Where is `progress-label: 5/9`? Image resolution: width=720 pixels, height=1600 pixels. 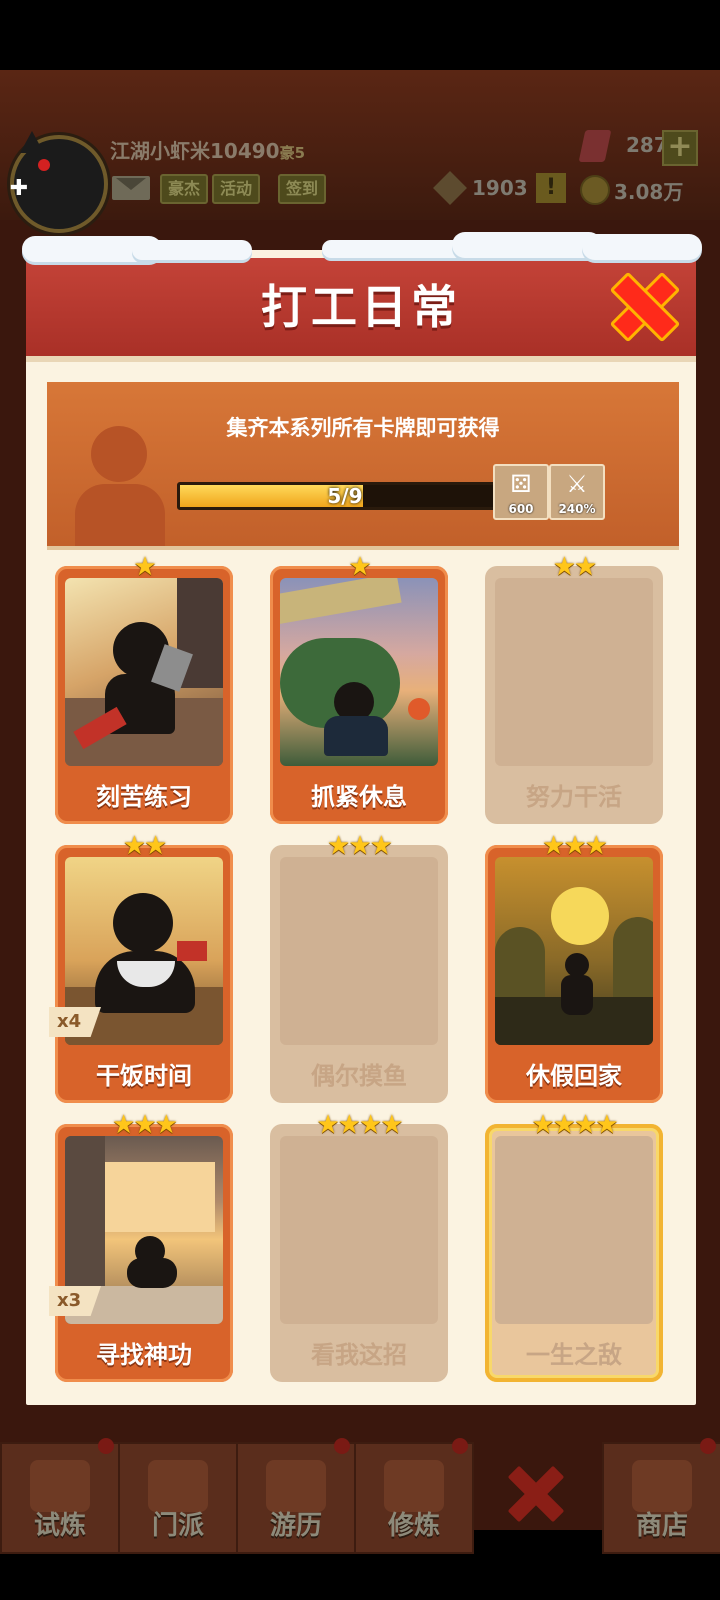 progress-label: 5/9 is located at coordinates (345, 496).